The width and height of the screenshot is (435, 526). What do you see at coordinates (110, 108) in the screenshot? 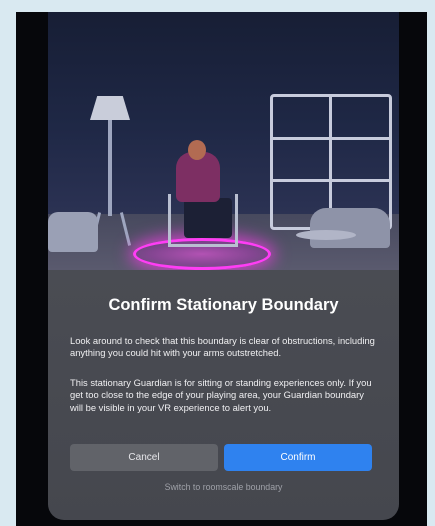
I see `floor-lamp-shade` at bounding box center [110, 108].